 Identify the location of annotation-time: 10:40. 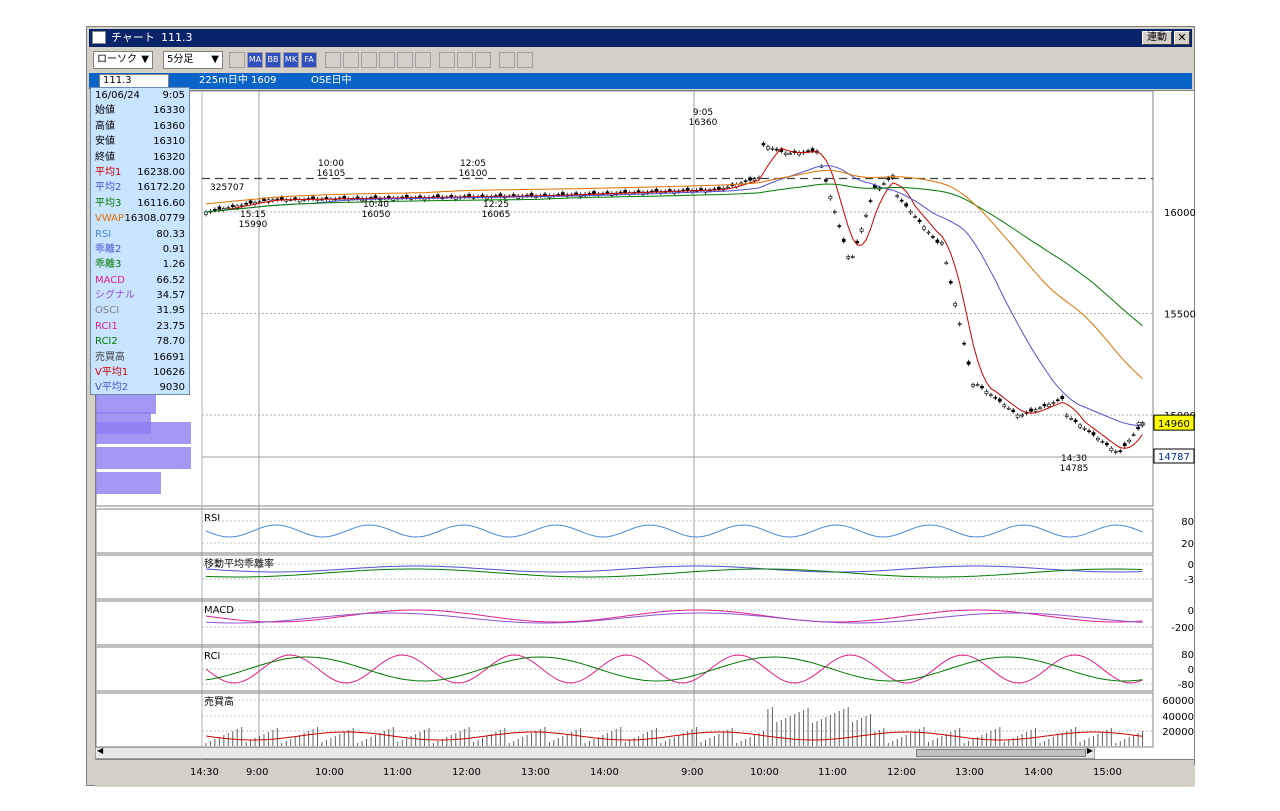
(376, 205).